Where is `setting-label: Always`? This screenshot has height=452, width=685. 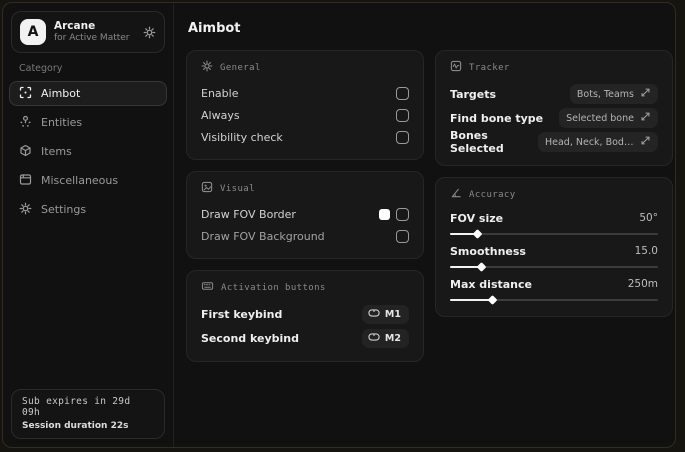
setting-label: Always is located at coordinates (220, 115).